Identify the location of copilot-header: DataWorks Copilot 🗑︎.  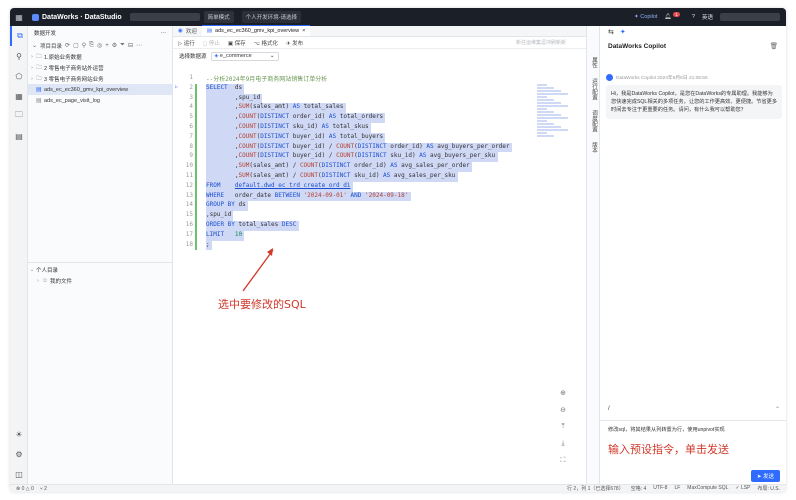
(693, 46).